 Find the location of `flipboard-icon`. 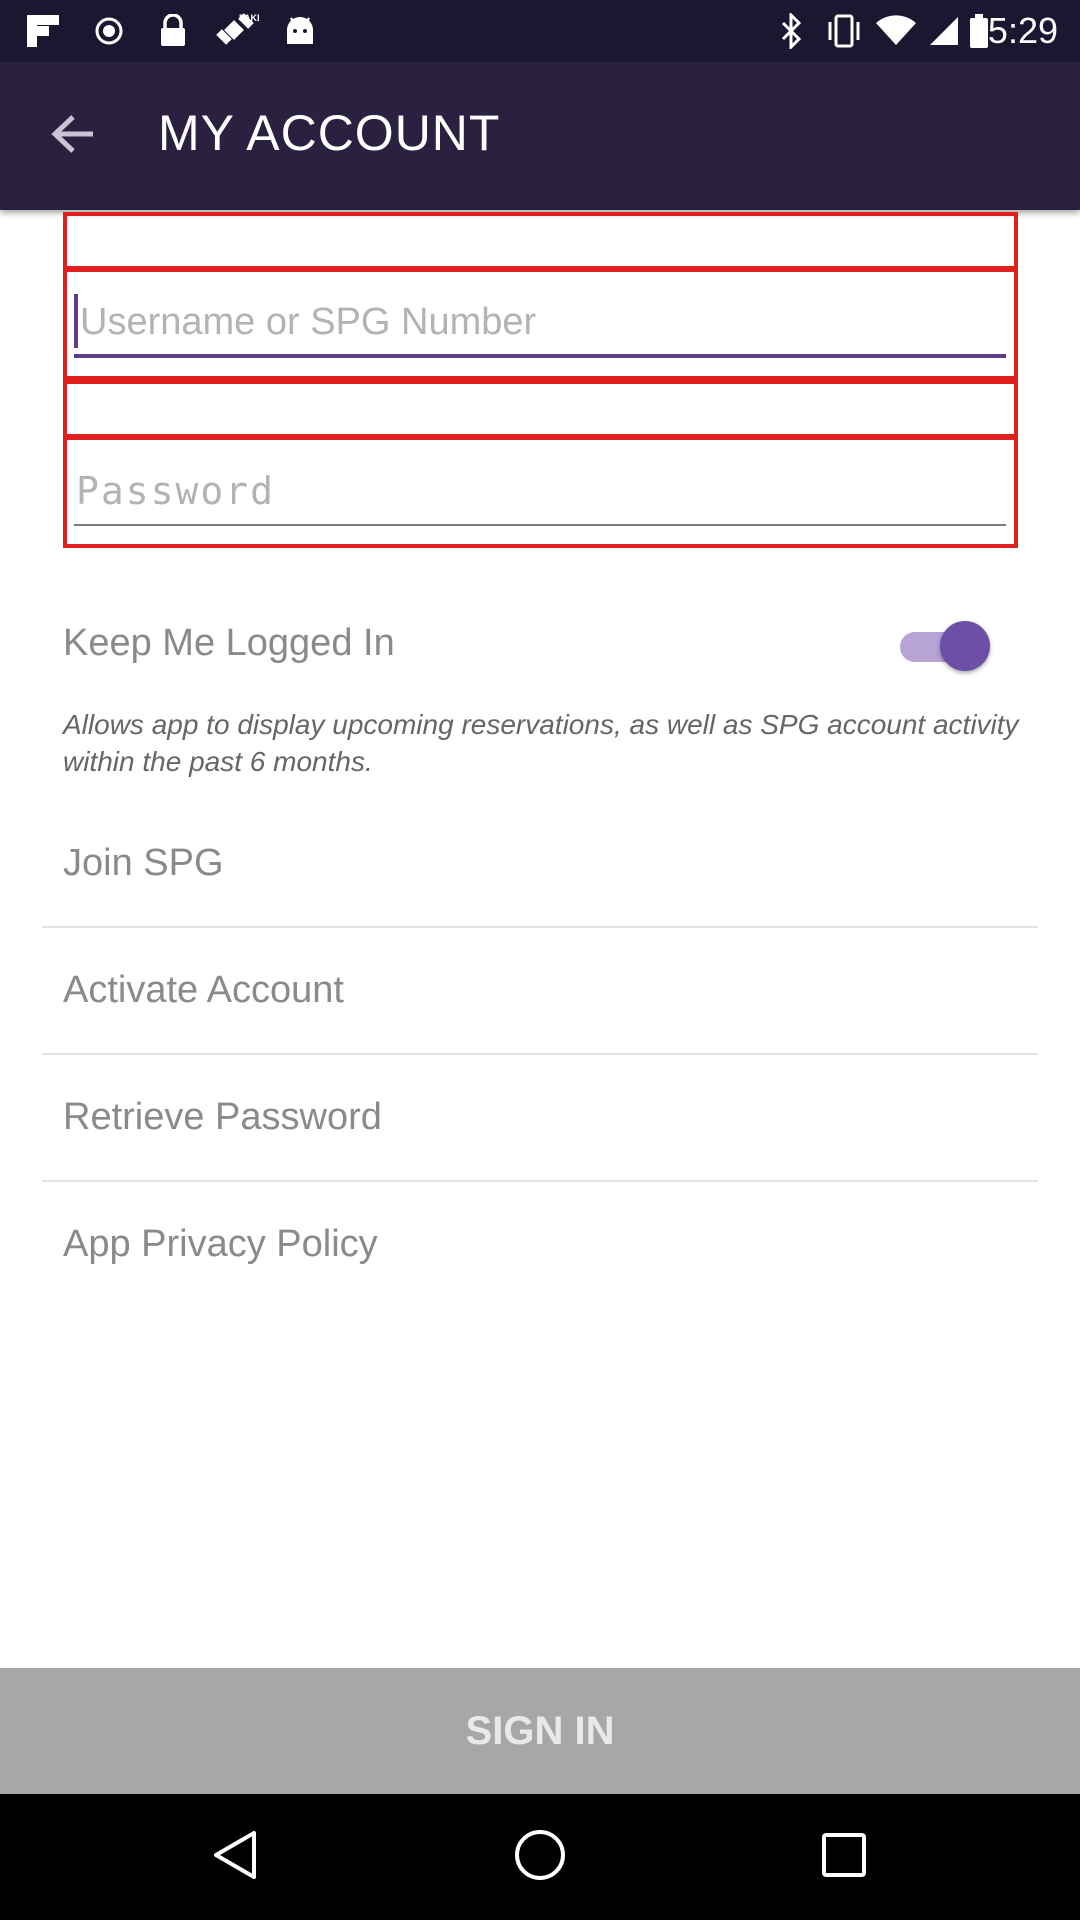

flipboard-icon is located at coordinates (43, 31).